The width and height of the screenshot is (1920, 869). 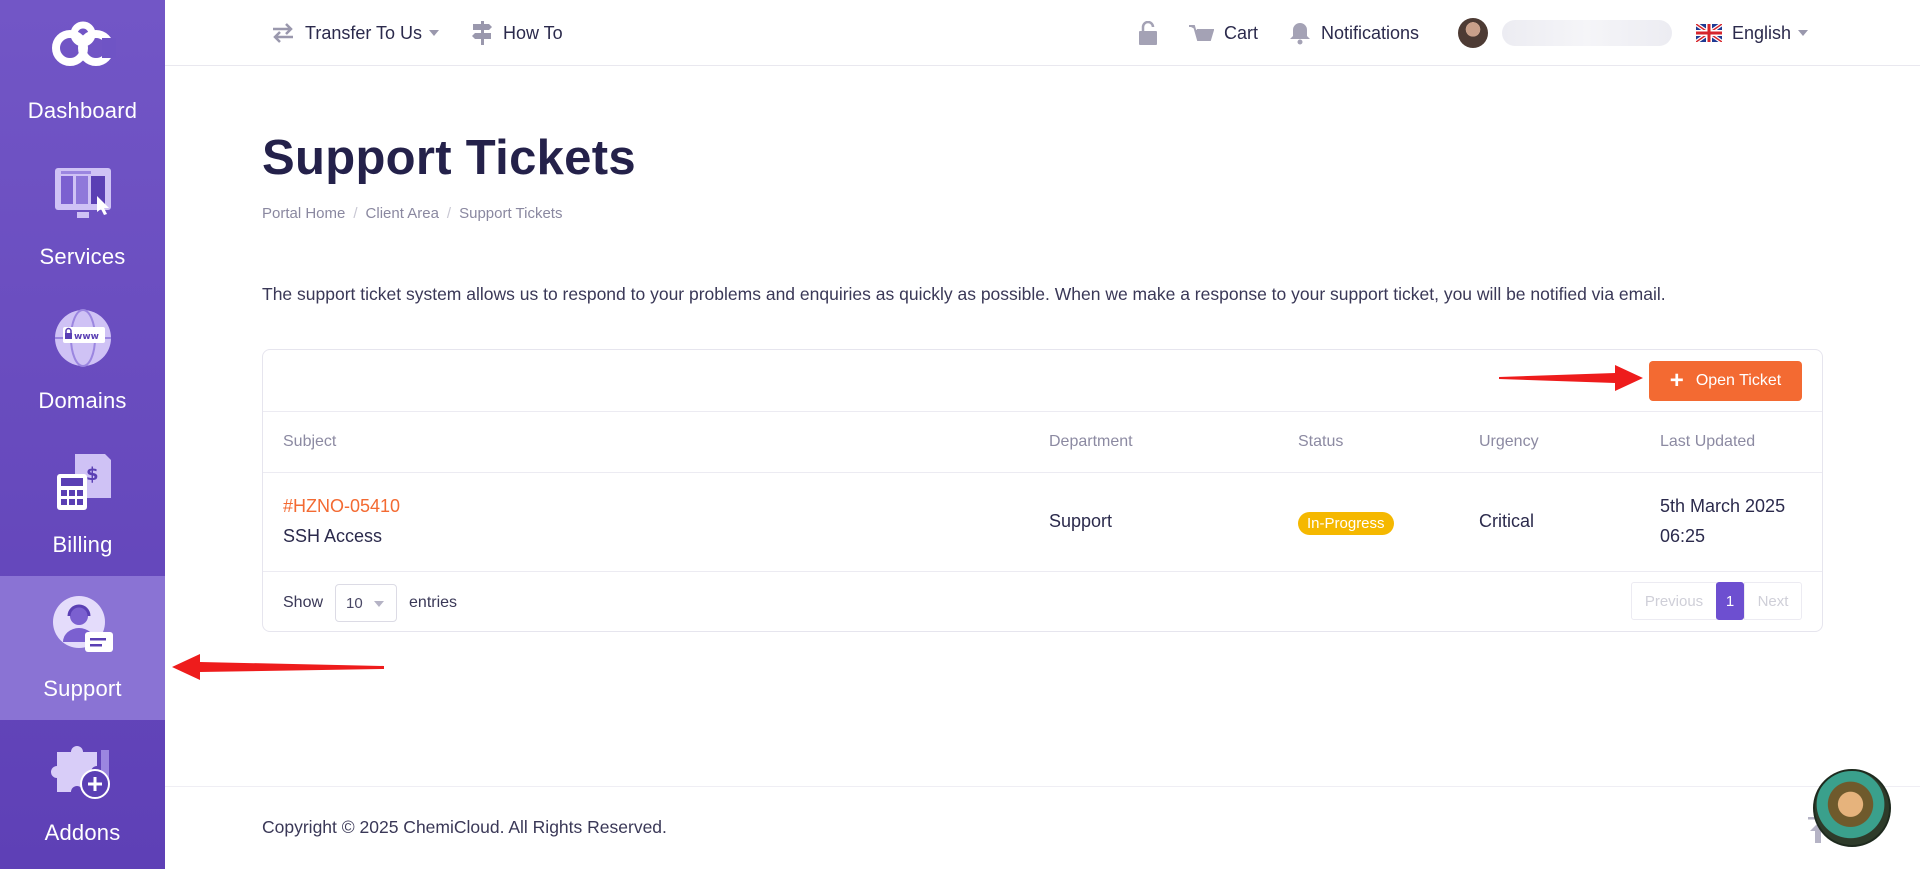 I want to click on addons-icon, so click(x=83, y=770).